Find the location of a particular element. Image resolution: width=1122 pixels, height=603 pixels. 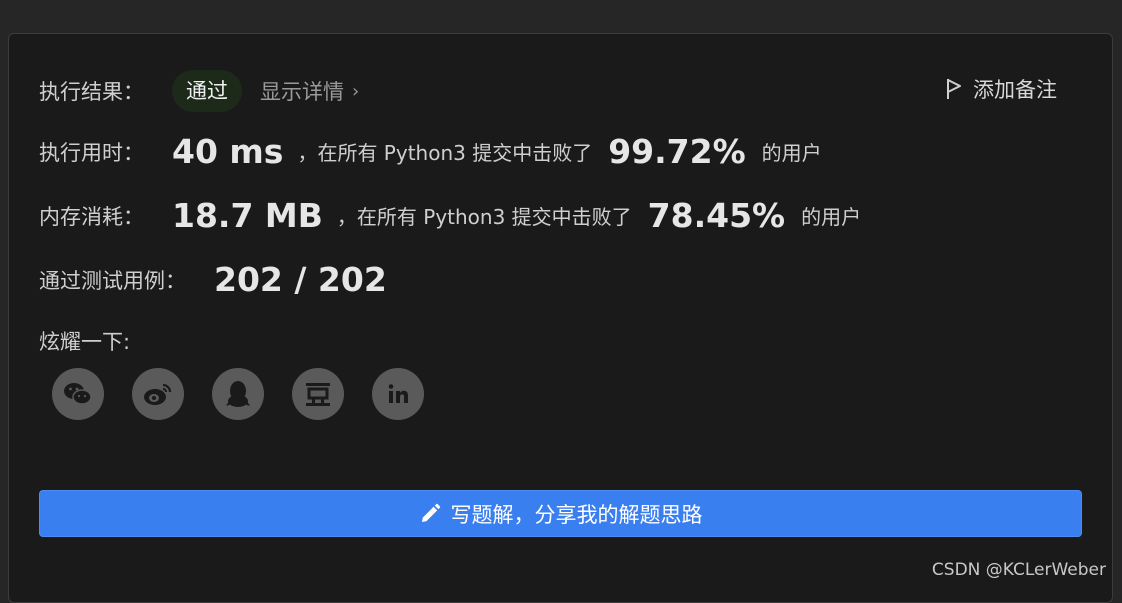

watermark: CSDN @KCLerWeber is located at coordinates (1019, 570).